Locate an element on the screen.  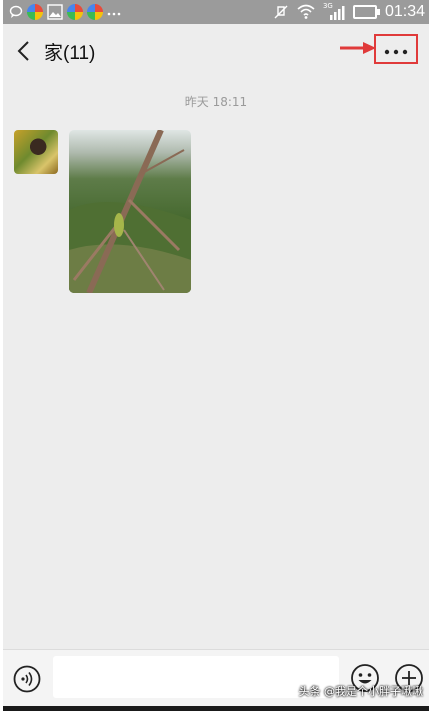
message-input is located at coordinates (196, 677).